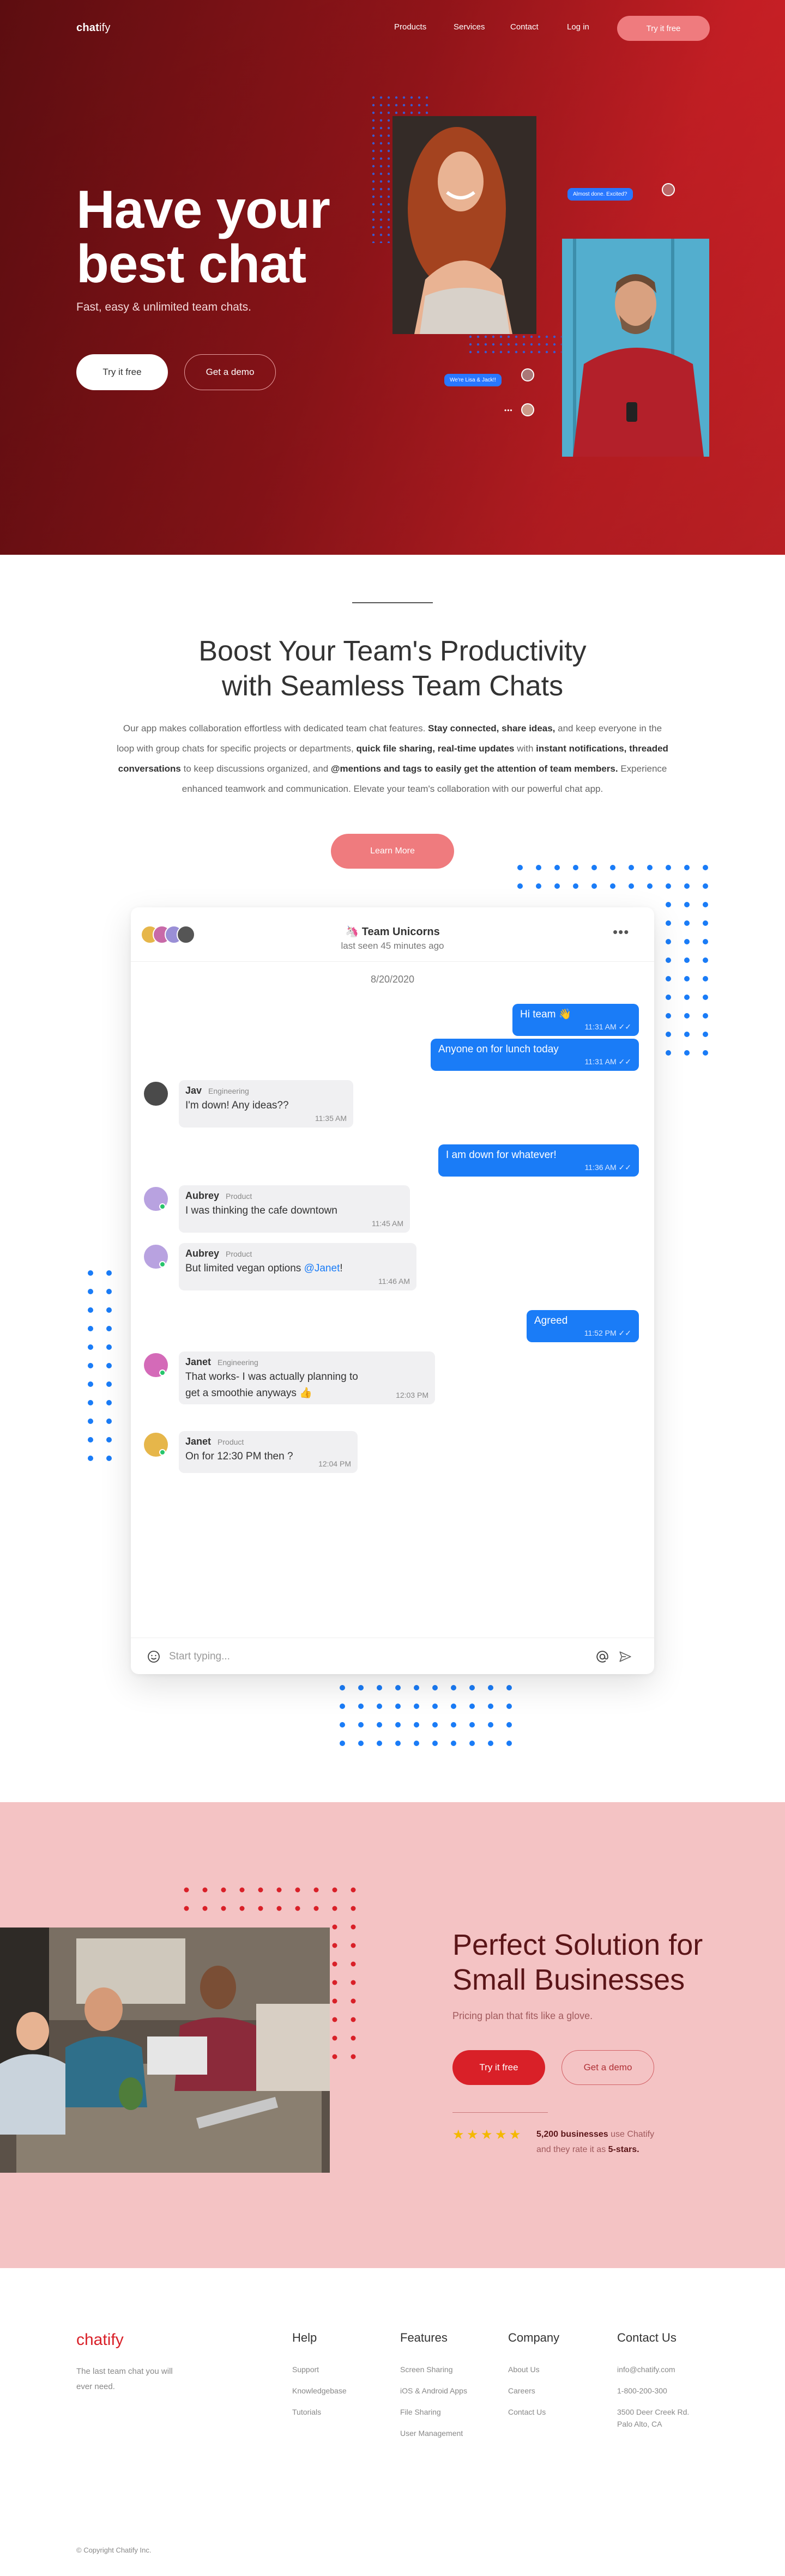 The height and width of the screenshot is (2576, 785). What do you see at coordinates (255, 769) in the screenshot?
I see `body-text: to keep discussions organized, and` at bounding box center [255, 769].